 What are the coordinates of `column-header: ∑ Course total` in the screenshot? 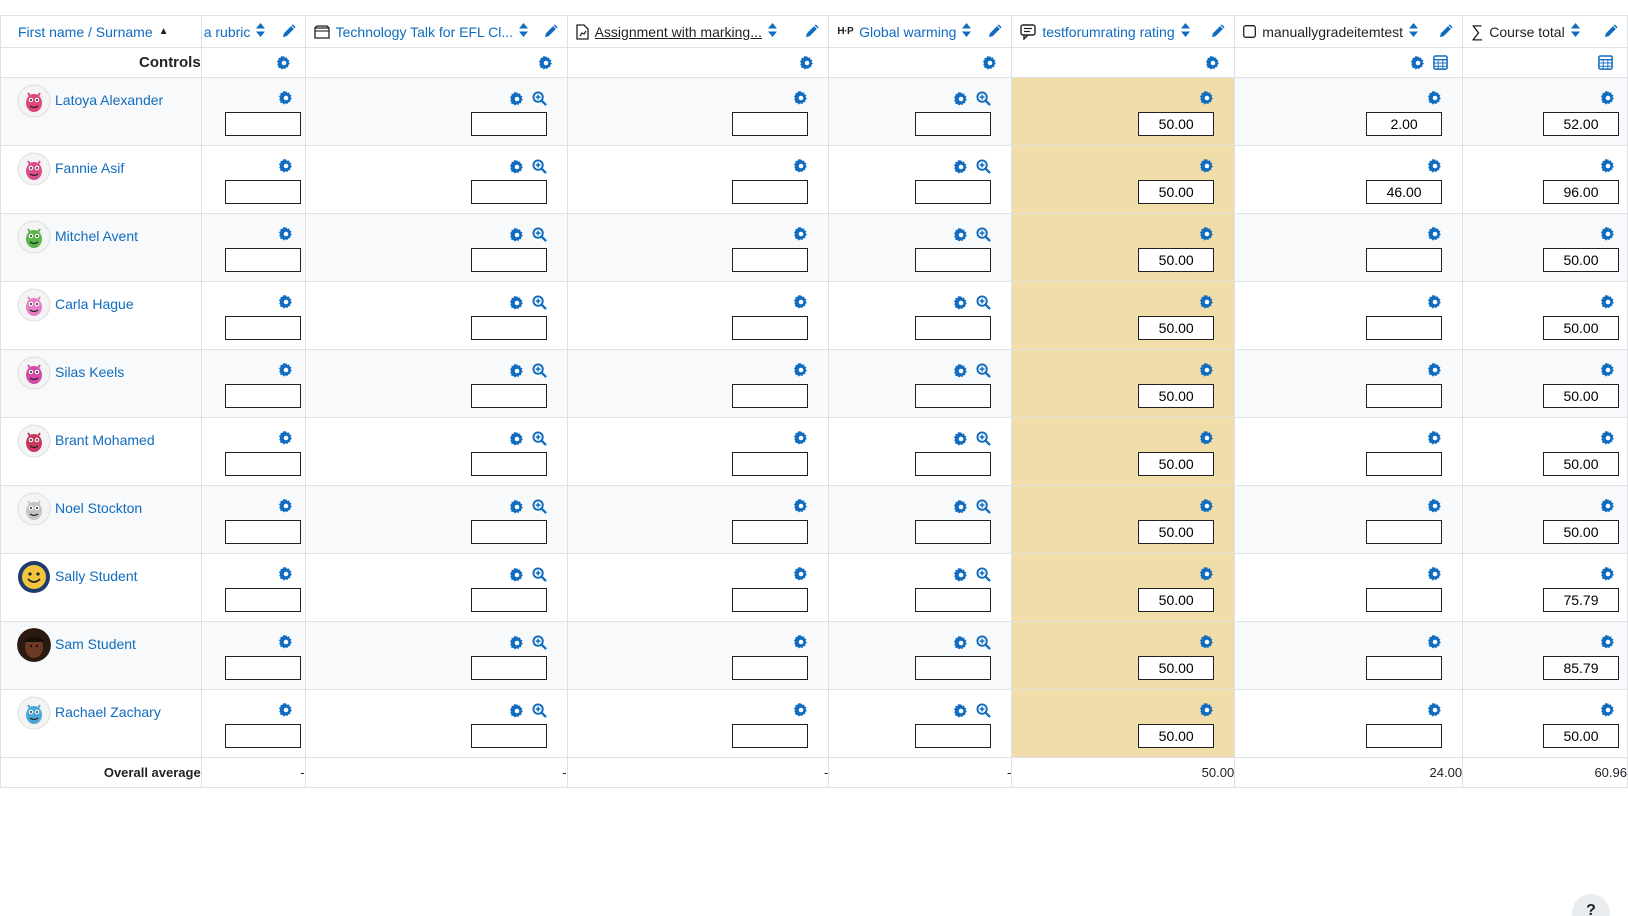 It's located at (1545, 31).